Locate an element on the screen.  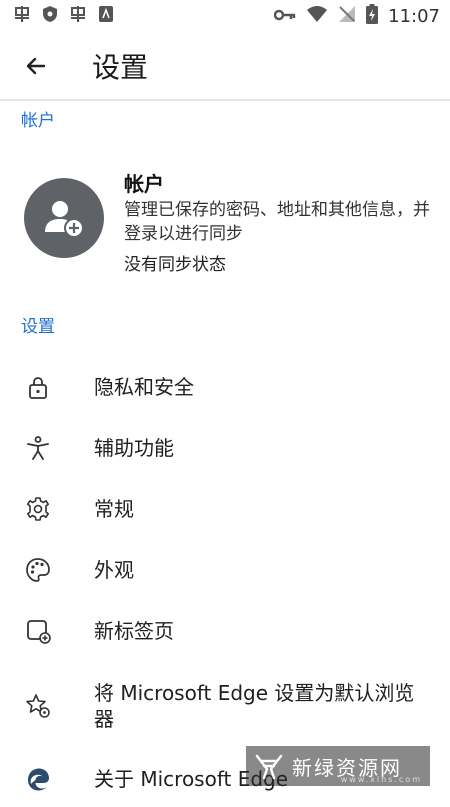
settings-item-default-browser: 将 Microsoft Edge 设置为默认浏览器 is located at coordinates (225, 706).